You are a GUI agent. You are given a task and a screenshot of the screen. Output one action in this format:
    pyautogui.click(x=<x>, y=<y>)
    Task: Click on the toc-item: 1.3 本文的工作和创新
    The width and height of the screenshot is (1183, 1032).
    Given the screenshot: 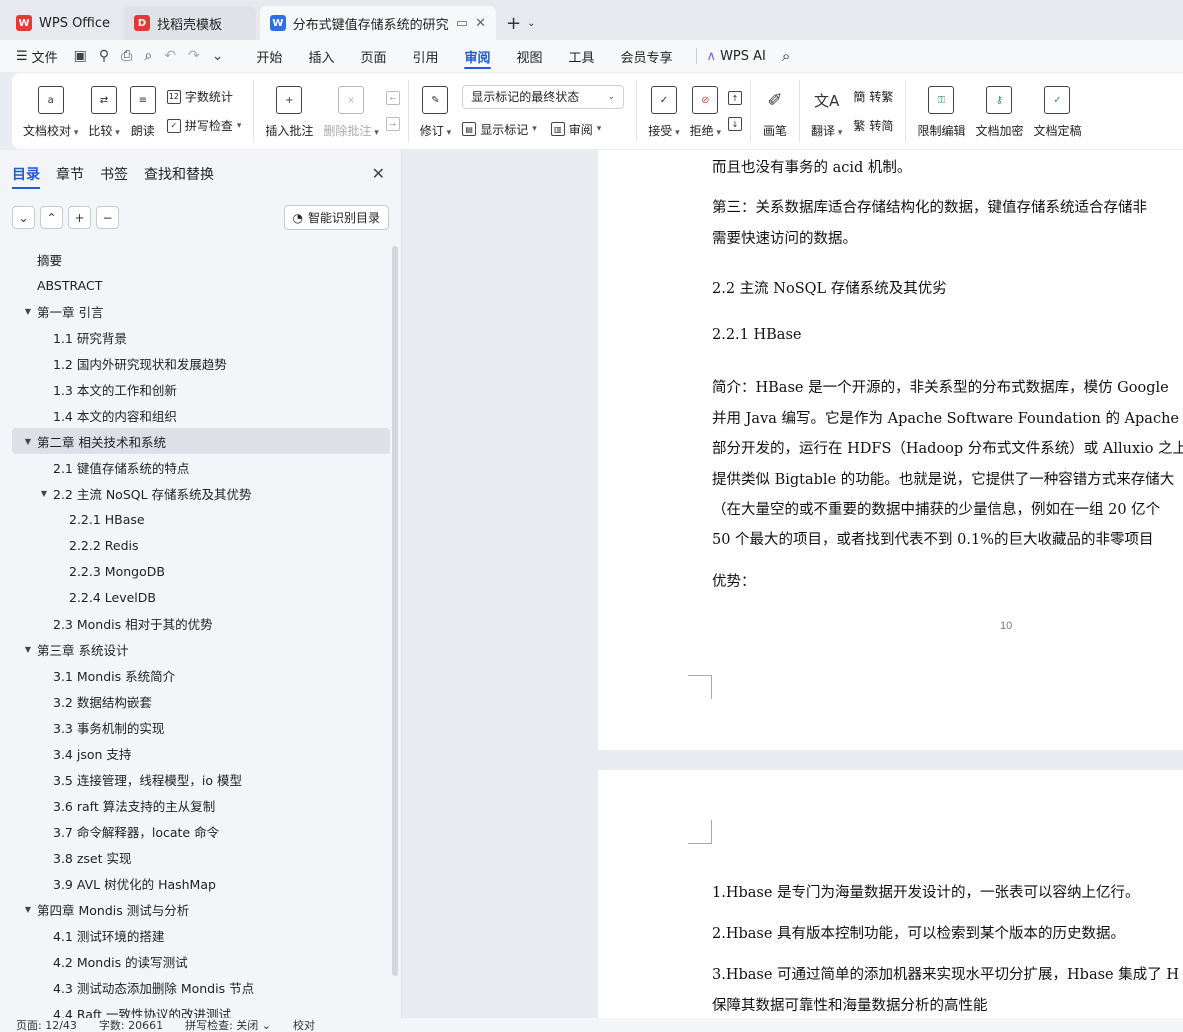 What is the action you would take?
    pyautogui.click(x=201, y=389)
    